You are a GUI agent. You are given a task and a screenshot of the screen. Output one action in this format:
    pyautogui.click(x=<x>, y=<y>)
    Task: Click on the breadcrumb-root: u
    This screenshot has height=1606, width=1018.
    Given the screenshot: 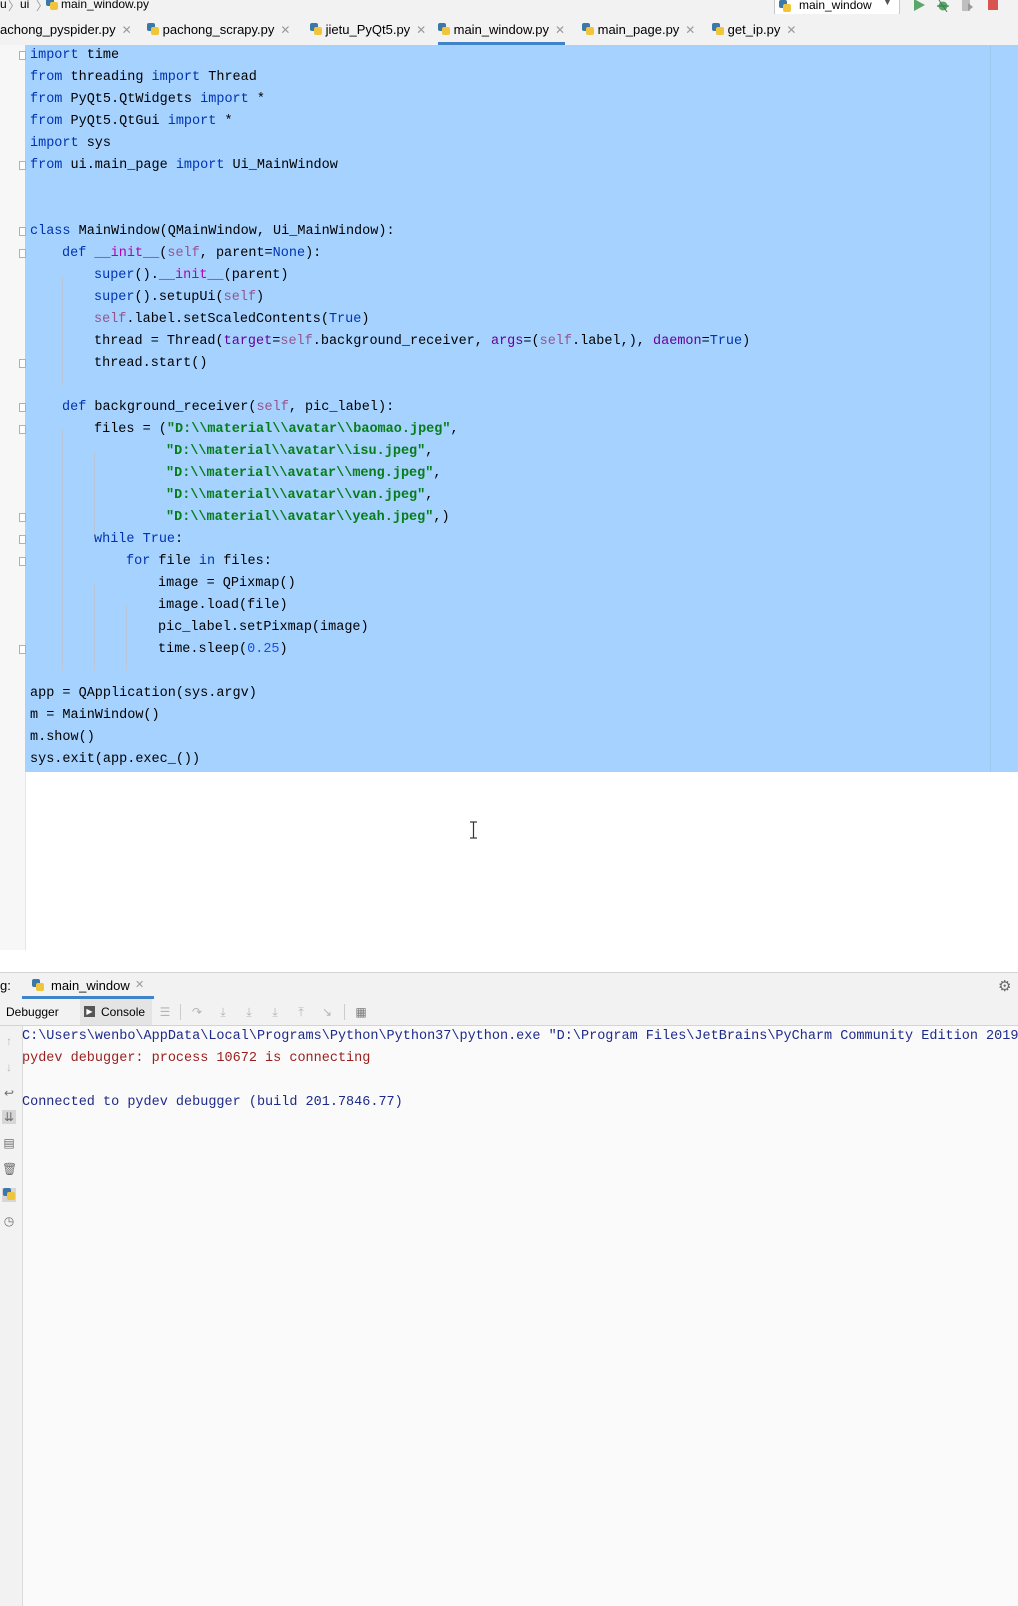 What is the action you would take?
    pyautogui.click(x=3, y=5)
    